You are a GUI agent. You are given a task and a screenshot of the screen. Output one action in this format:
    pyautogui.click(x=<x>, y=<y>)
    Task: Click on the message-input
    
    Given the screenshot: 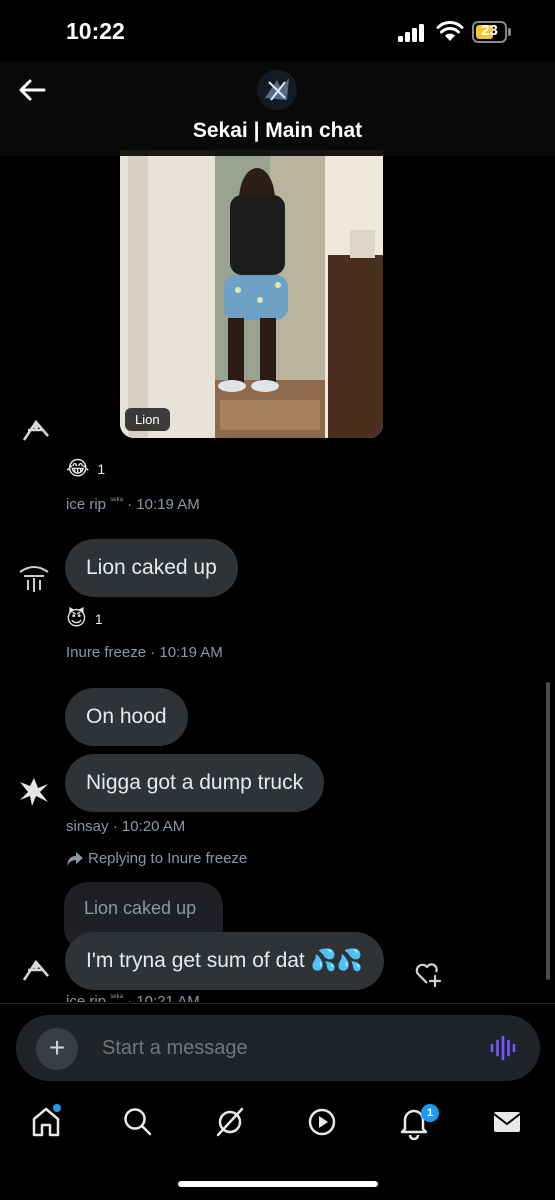 What is the action you would take?
    pyautogui.click(x=282, y=1048)
    